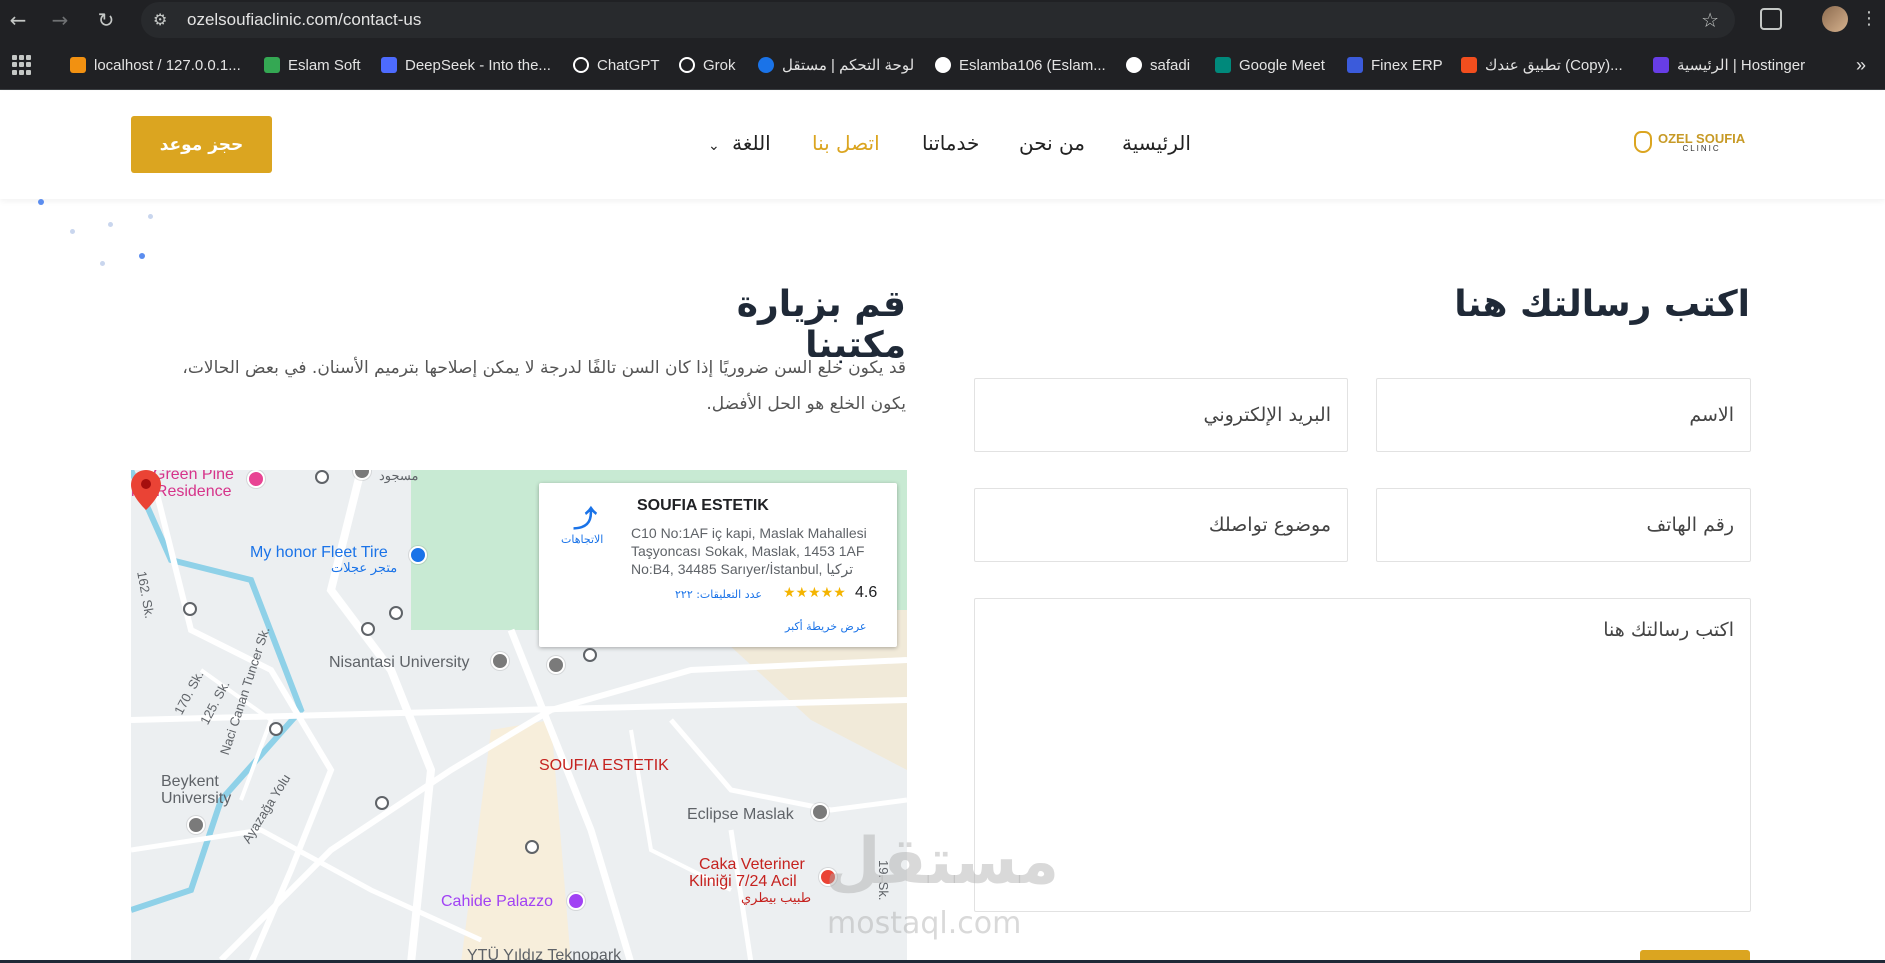  What do you see at coordinates (743, 881) in the screenshot?
I see `map-label-caka2: Kliniği 7/24 Acil` at bounding box center [743, 881].